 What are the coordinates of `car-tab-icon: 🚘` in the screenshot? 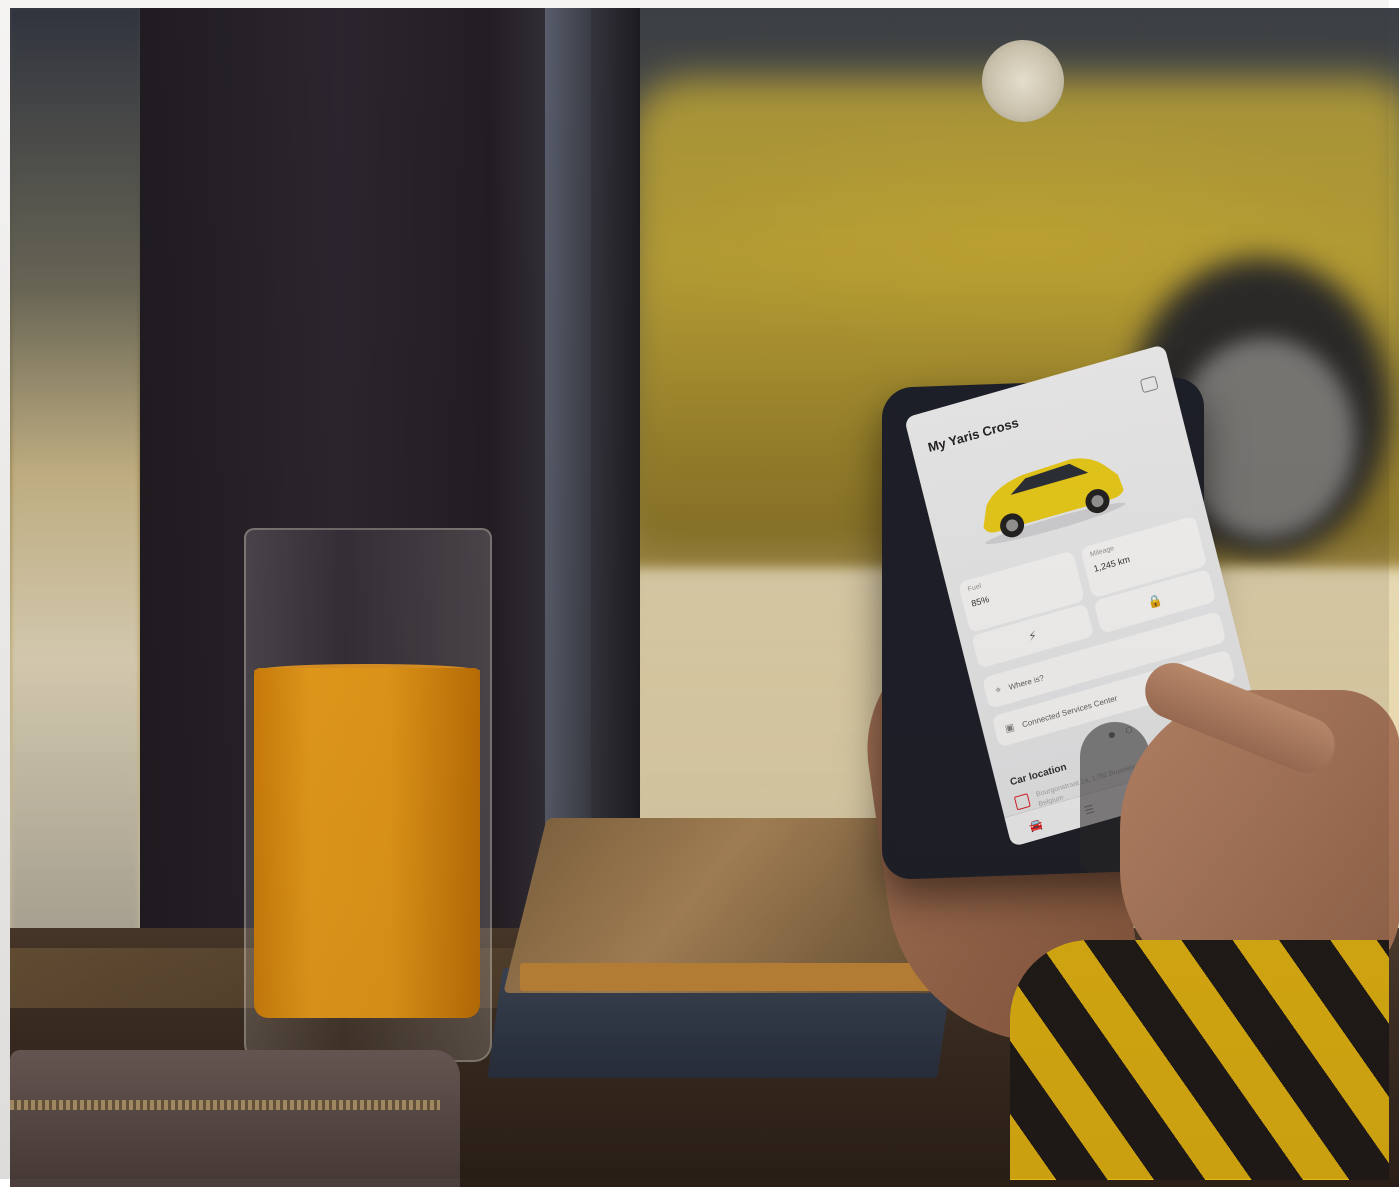 It's located at (1036, 825).